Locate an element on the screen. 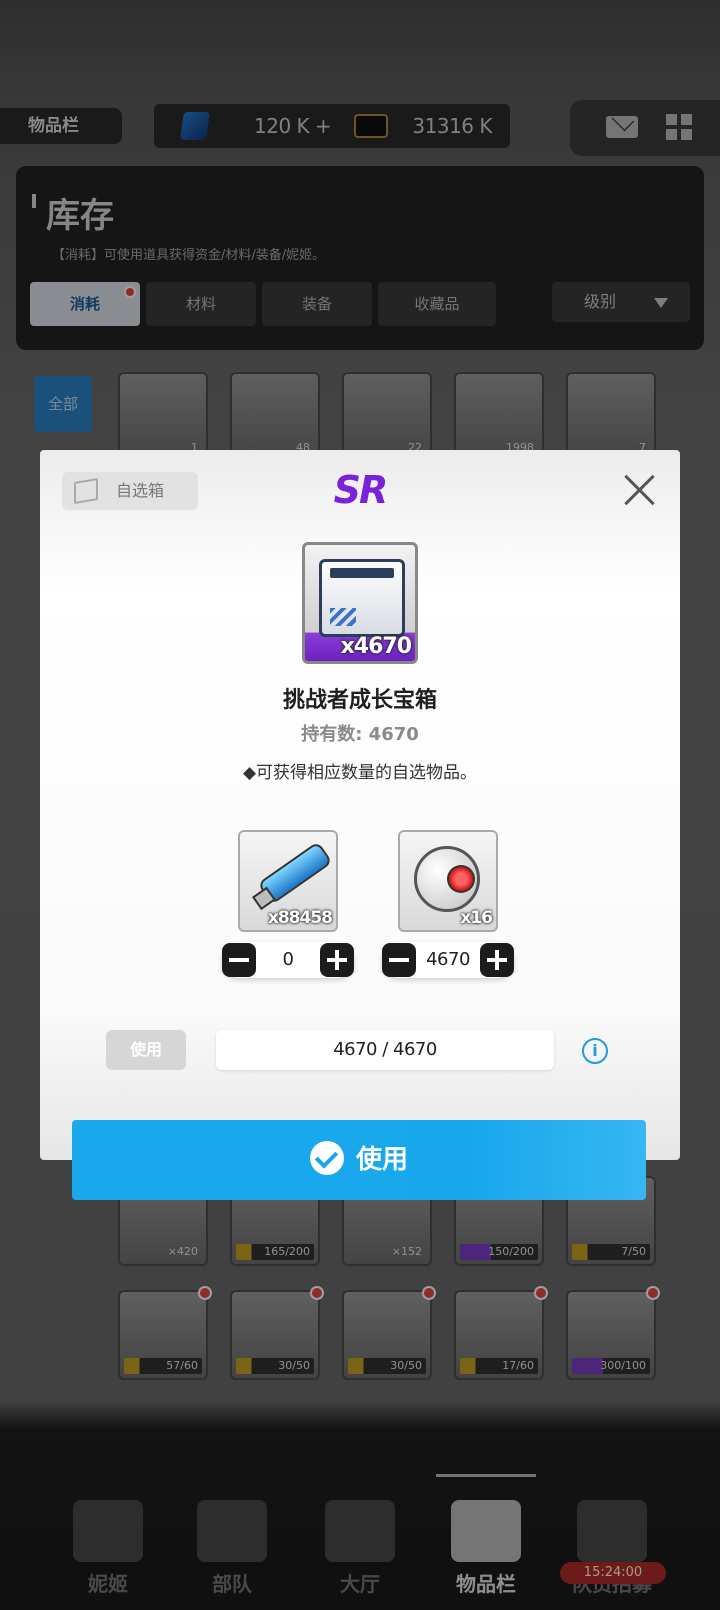 The width and height of the screenshot is (720, 1610). owned-count: 持有数: 4670 is located at coordinates (360, 734).